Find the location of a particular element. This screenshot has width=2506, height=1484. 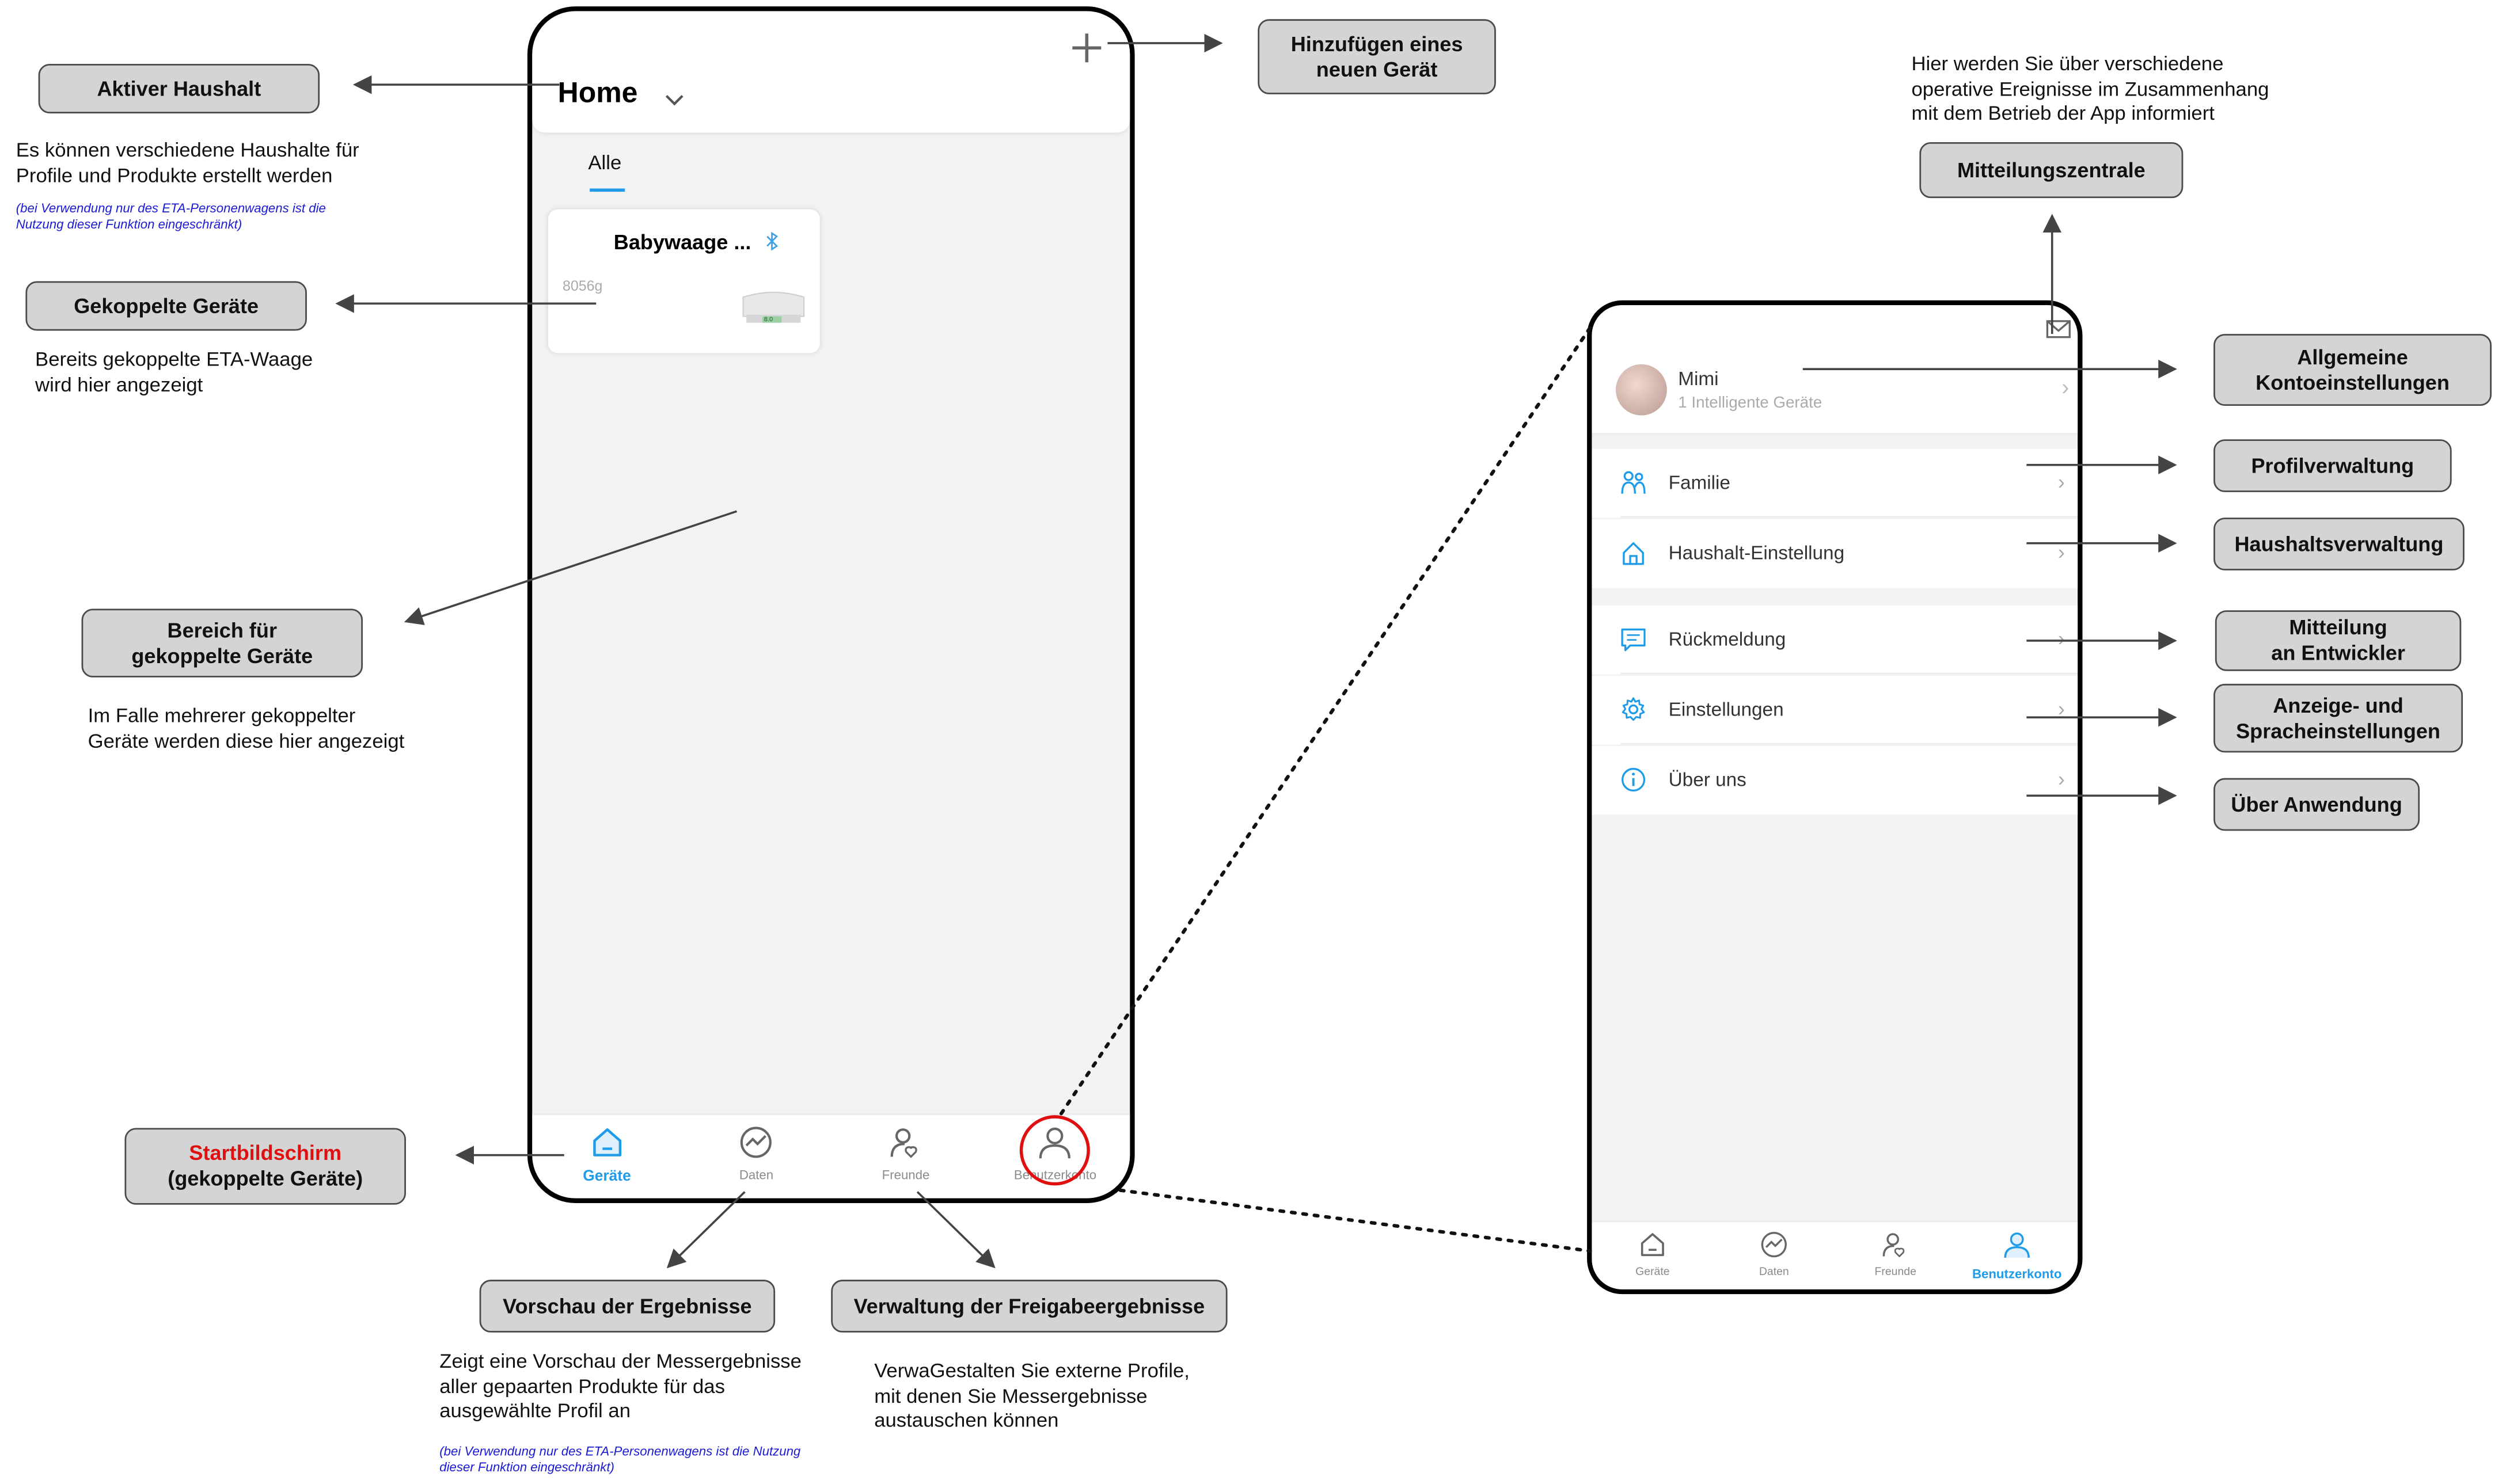

startbildschirm-title: Startbildschirm is located at coordinates (265, 1152).